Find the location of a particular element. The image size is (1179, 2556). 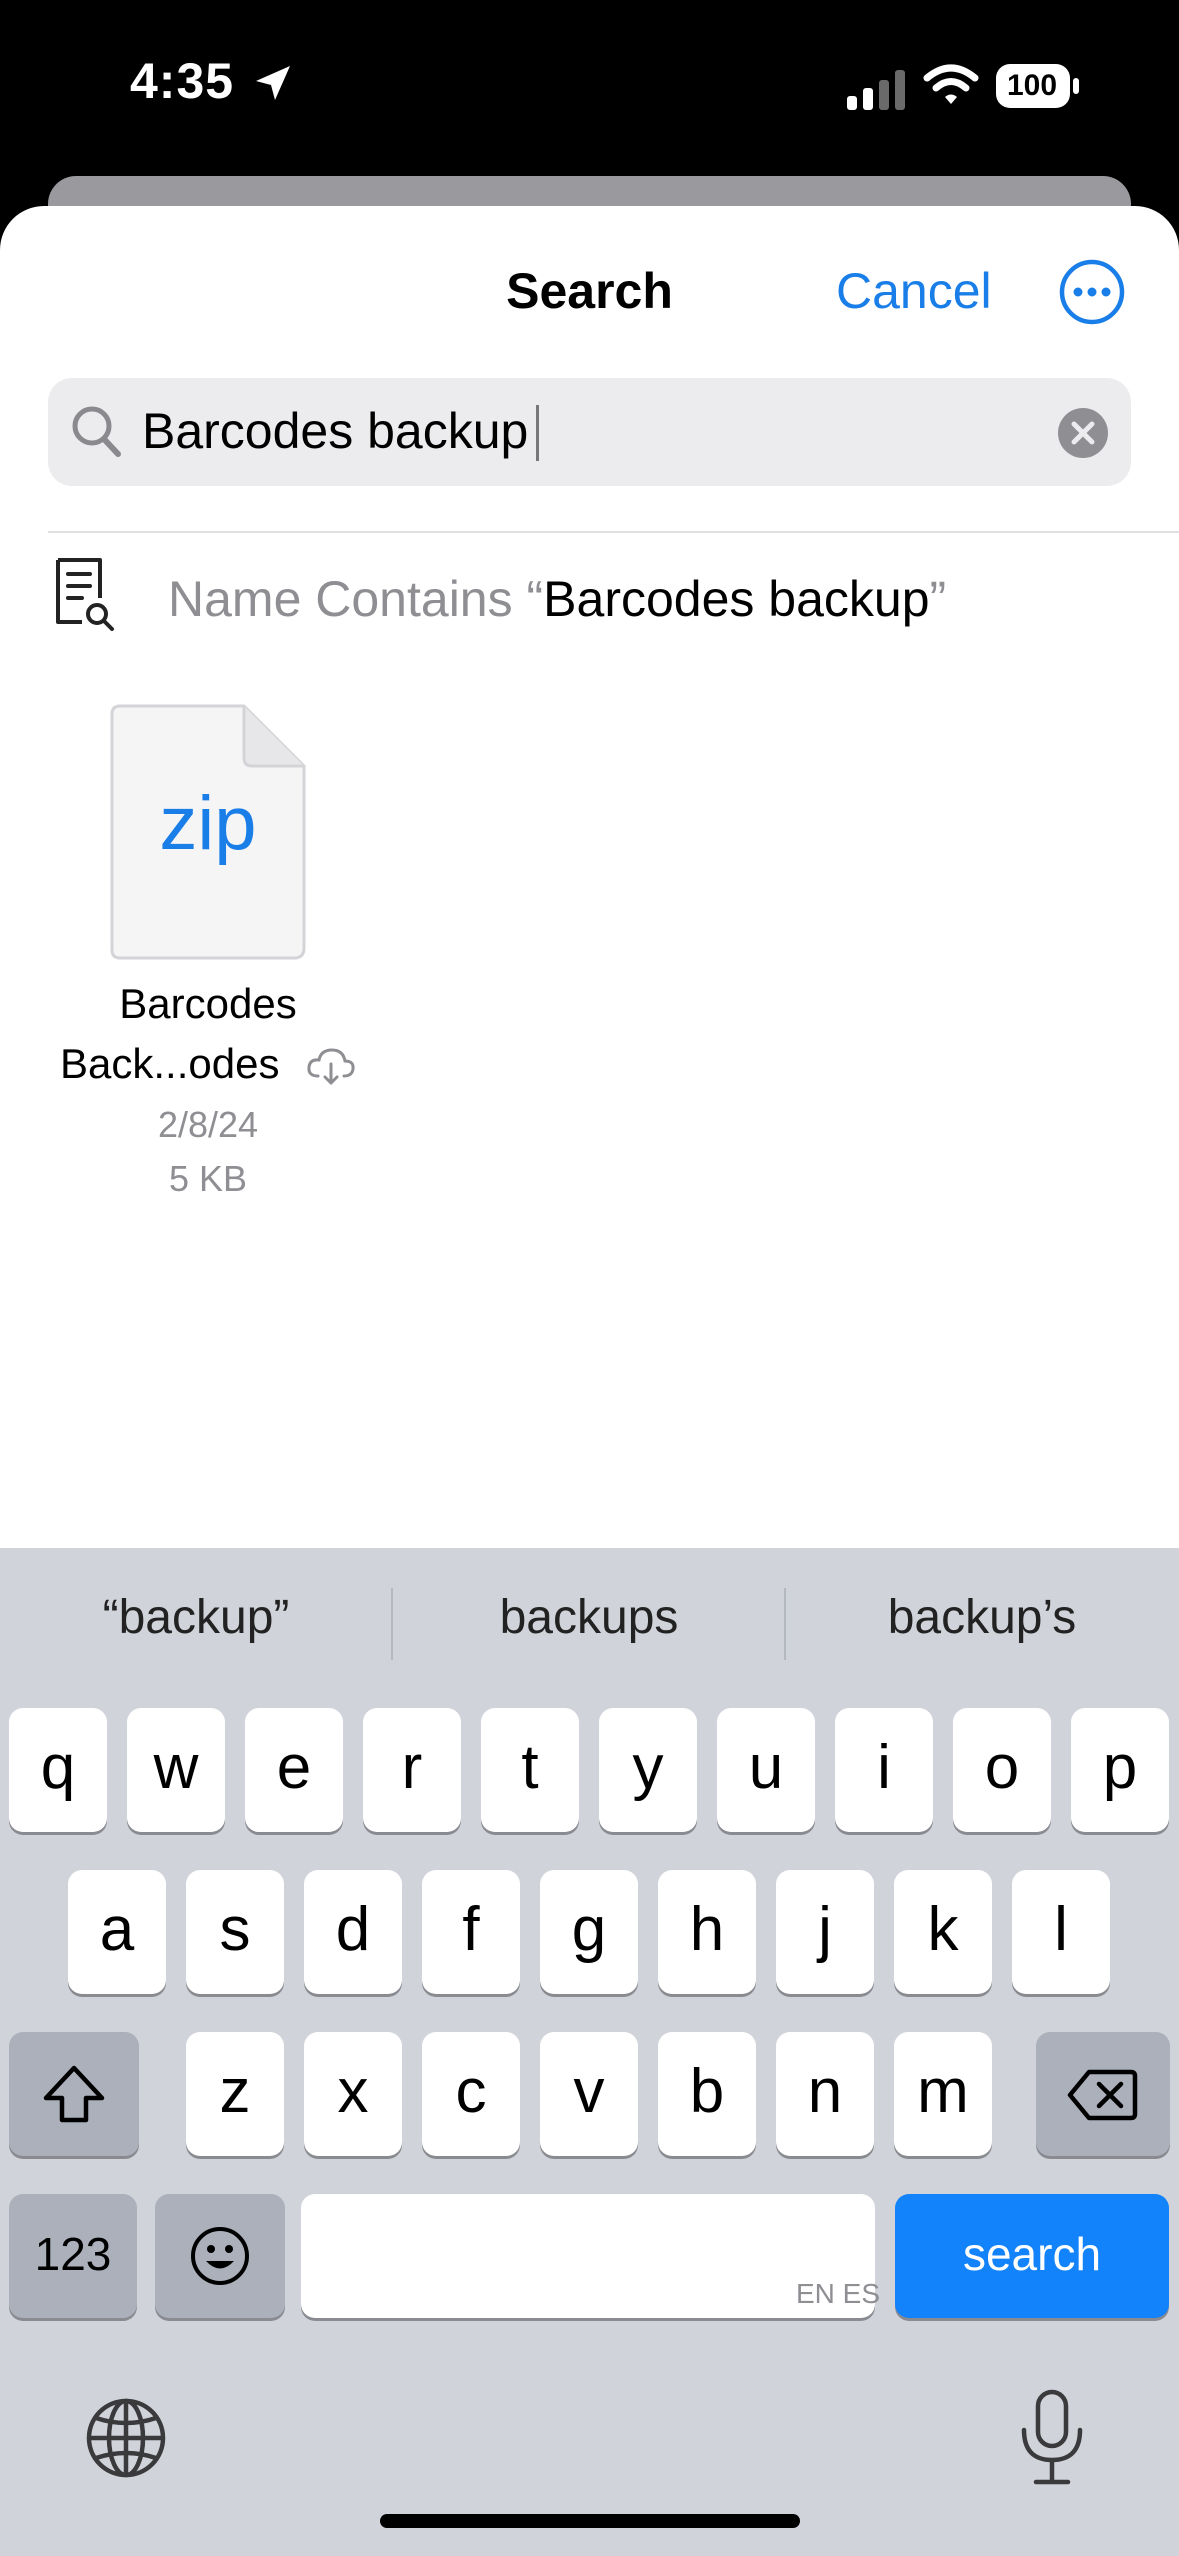

key-p: p is located at coordinates (1120, 1770).